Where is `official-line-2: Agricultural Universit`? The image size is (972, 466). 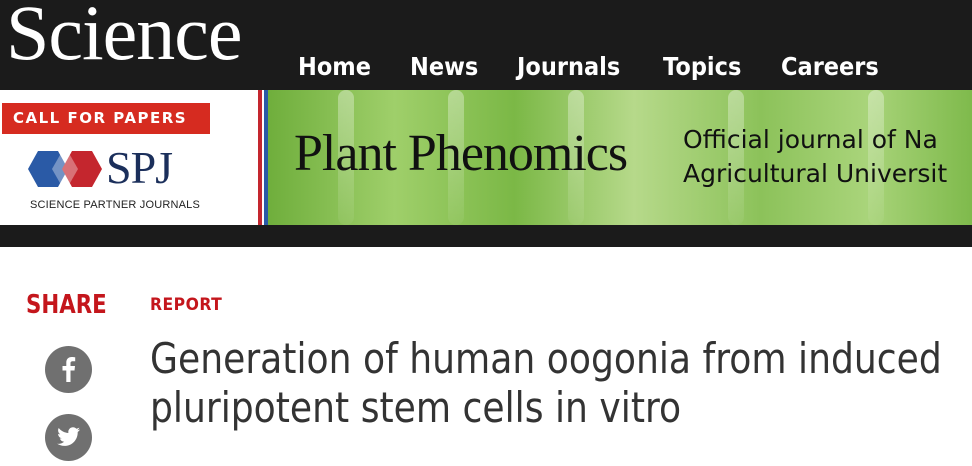
official-line-2: Agricultural Universit is located at coordinates (815, 173).